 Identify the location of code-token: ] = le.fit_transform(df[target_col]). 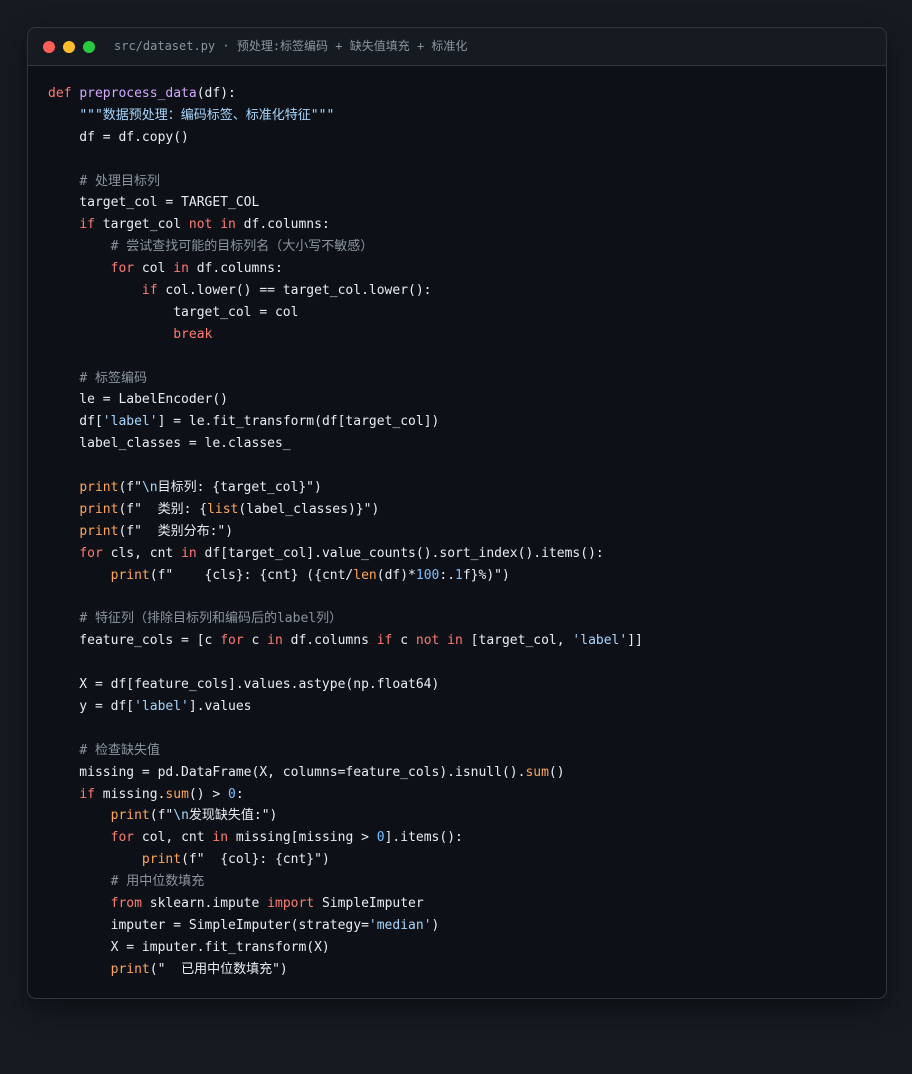
(298, 422).